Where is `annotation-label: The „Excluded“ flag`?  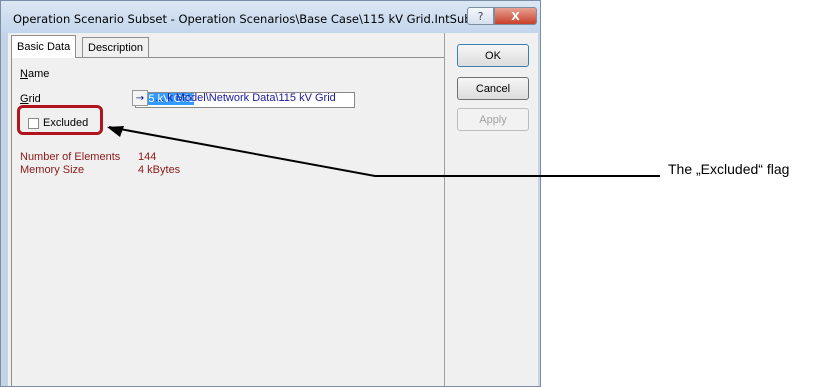 annotation-label: The „Excluded“ flag is located at coordinates (729, 169).